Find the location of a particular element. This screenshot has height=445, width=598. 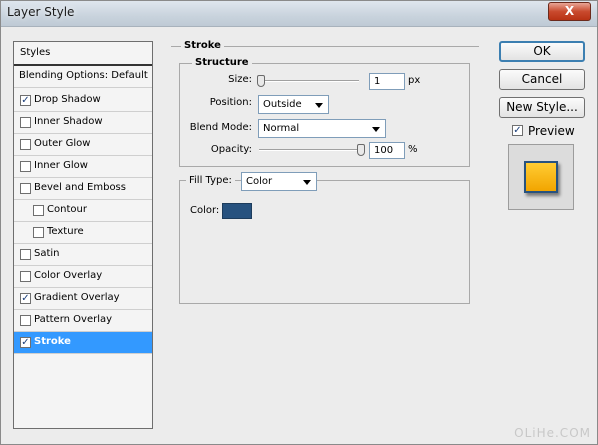

style-item: Contour is located at coordinates (83, 211).